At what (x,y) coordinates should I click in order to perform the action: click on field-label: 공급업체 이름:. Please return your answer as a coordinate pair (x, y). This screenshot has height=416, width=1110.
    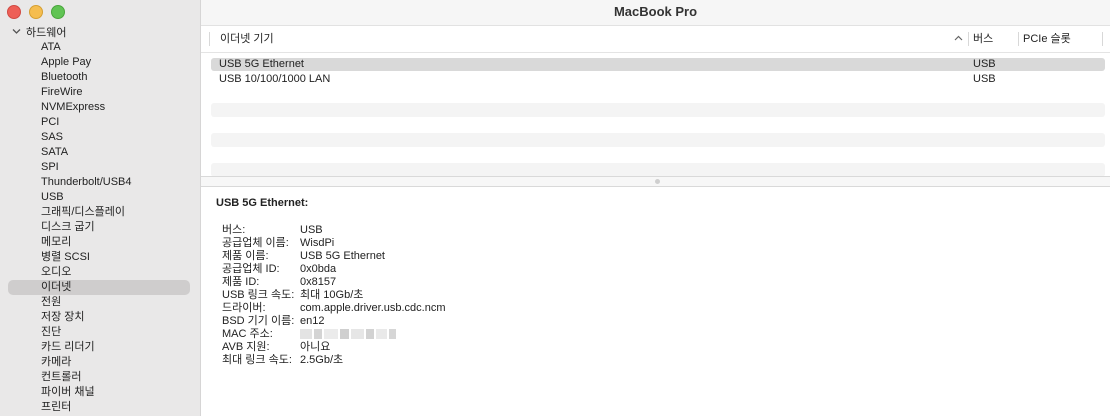
    Looking at the image, I should click on (255, 243).